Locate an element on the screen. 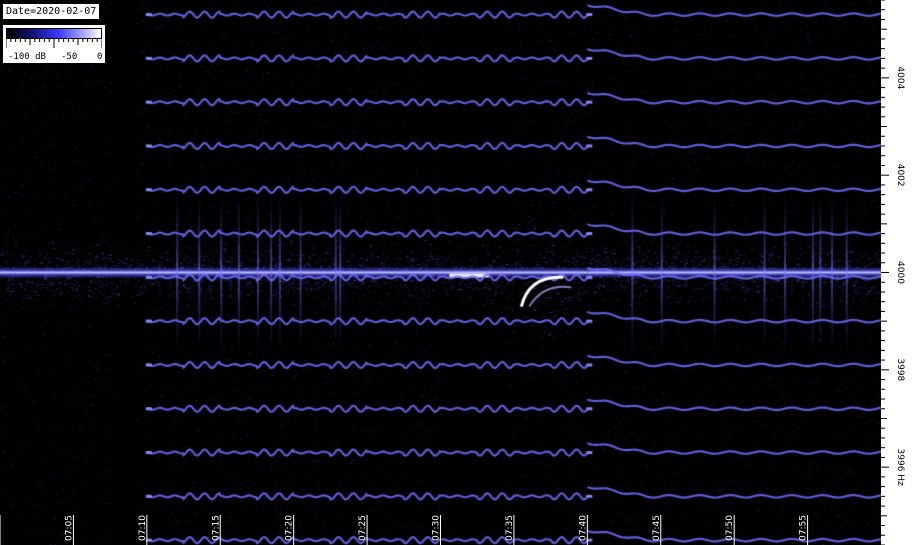 Image resolution: width=912 pixels, height=545 pixels. x-tick-label: 07:40 is located at coordinates (583, 528).